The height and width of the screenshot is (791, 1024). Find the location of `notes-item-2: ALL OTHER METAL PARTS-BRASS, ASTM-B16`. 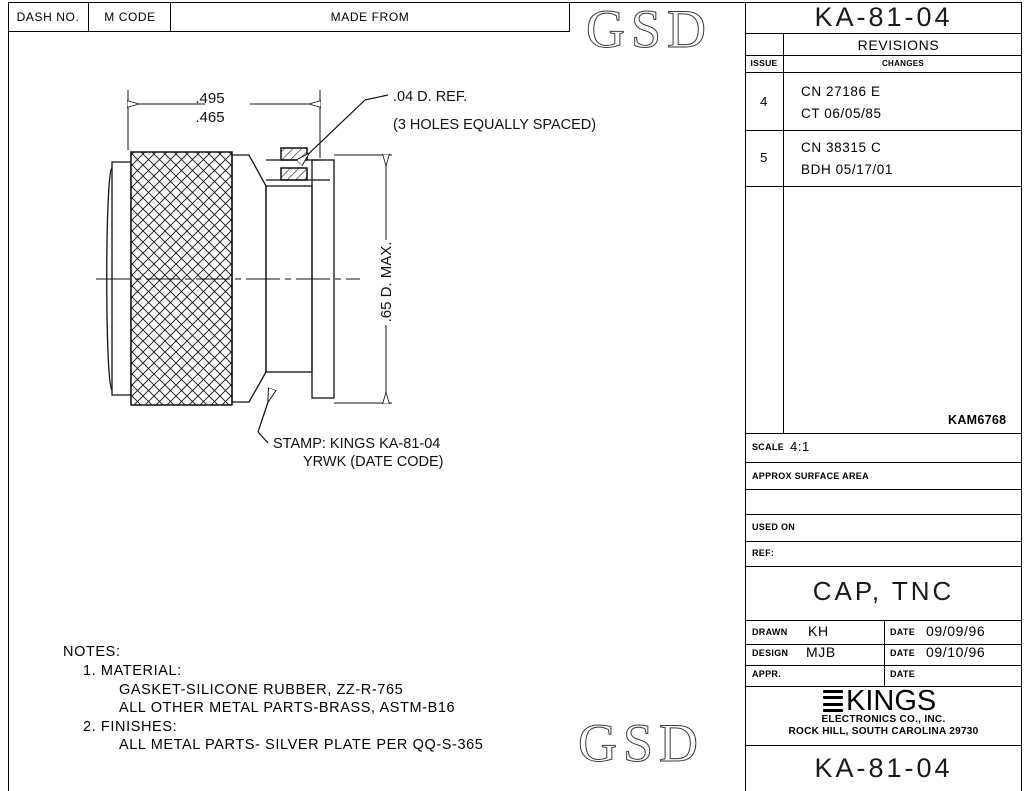

notes-item-2: ALL OTHER METAL PARTS-BRASS, ASTM-B16 is located at coordinates (287, 708).